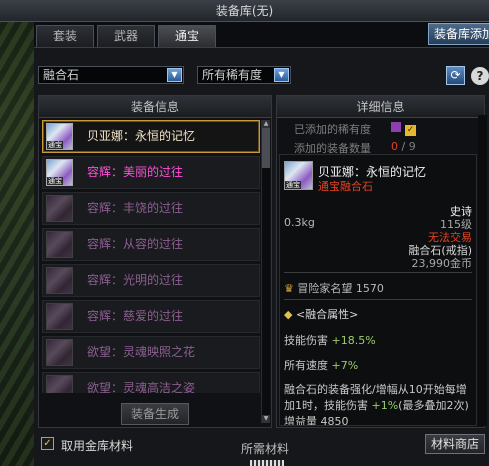 The image size is (489, 466). Describe the element at coordinates (65, 36) in the screenshot. I see `tab-set: 套装` at that location.